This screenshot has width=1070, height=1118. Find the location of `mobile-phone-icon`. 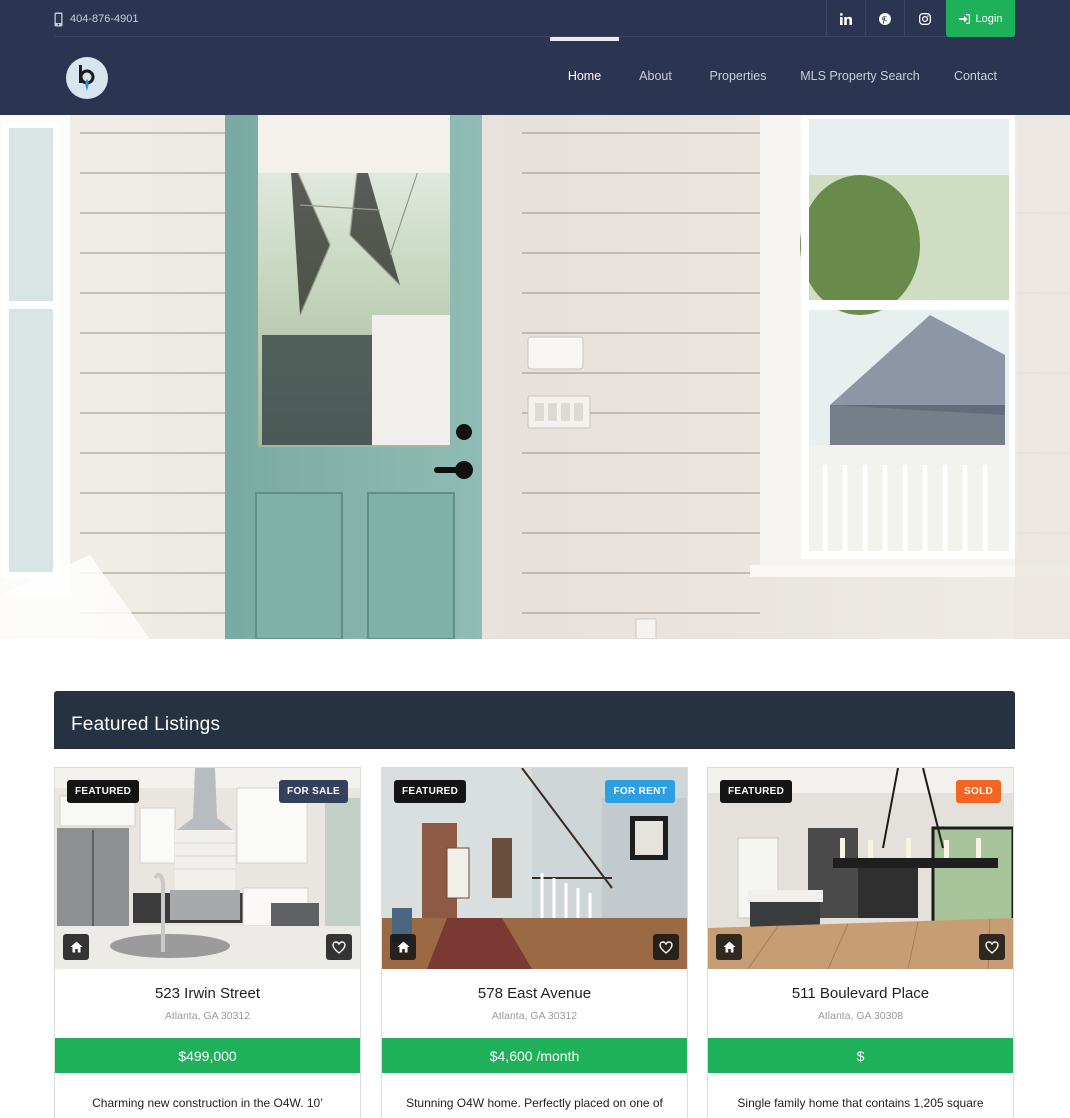

mobile-phone-icon is located at coordinates (58, 19).